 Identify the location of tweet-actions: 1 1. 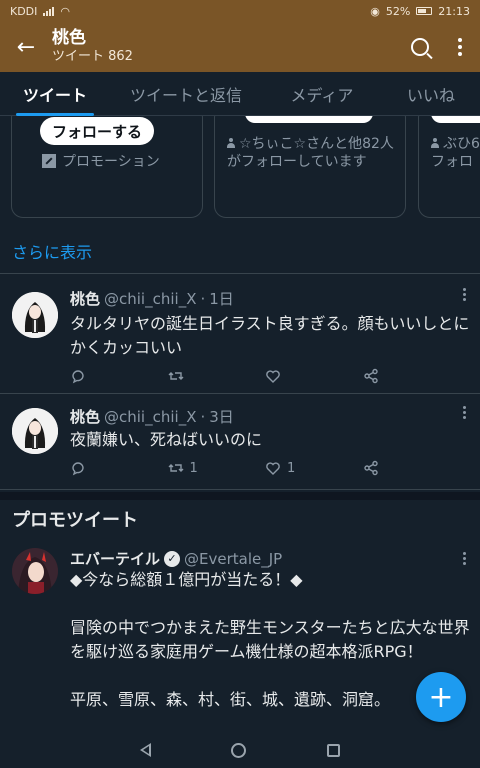
(265, 468).